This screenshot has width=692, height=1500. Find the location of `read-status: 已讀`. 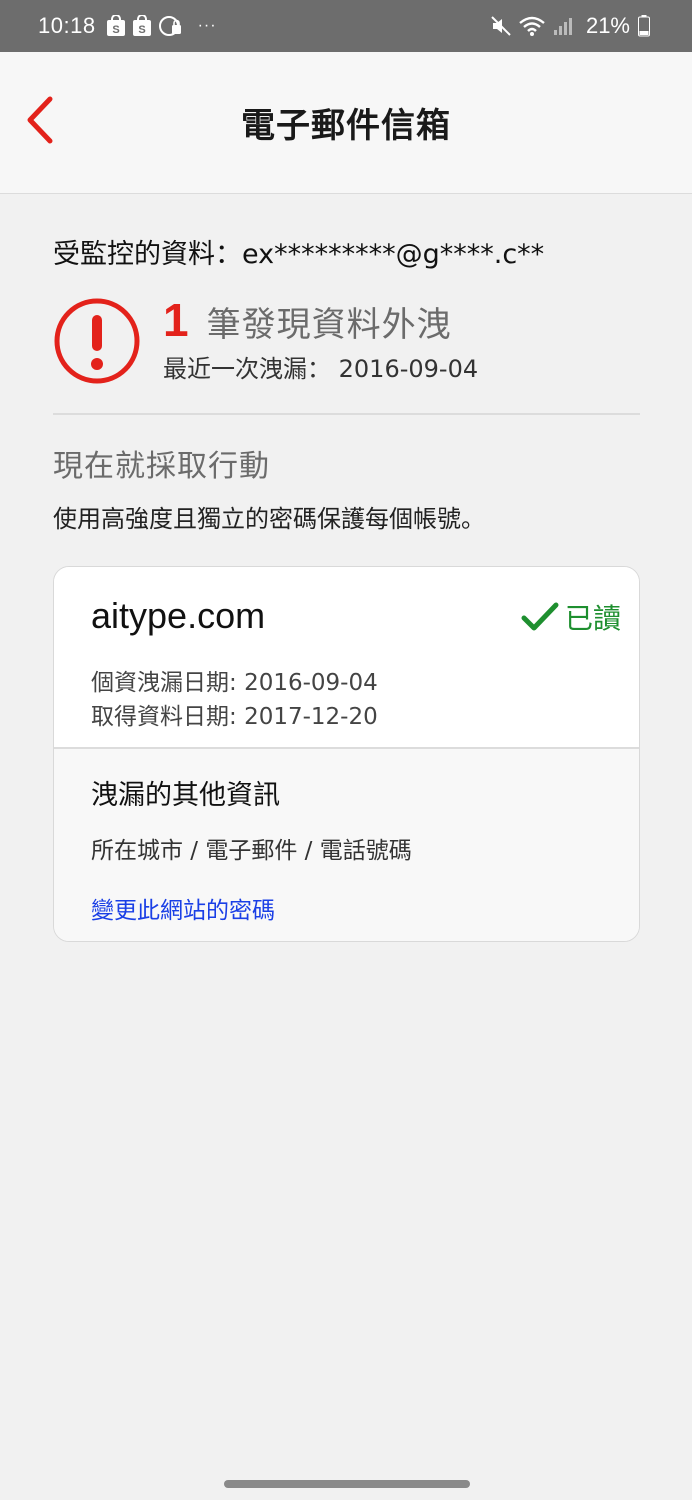

read-status: 已讀 is located at coordinates (571, 617).